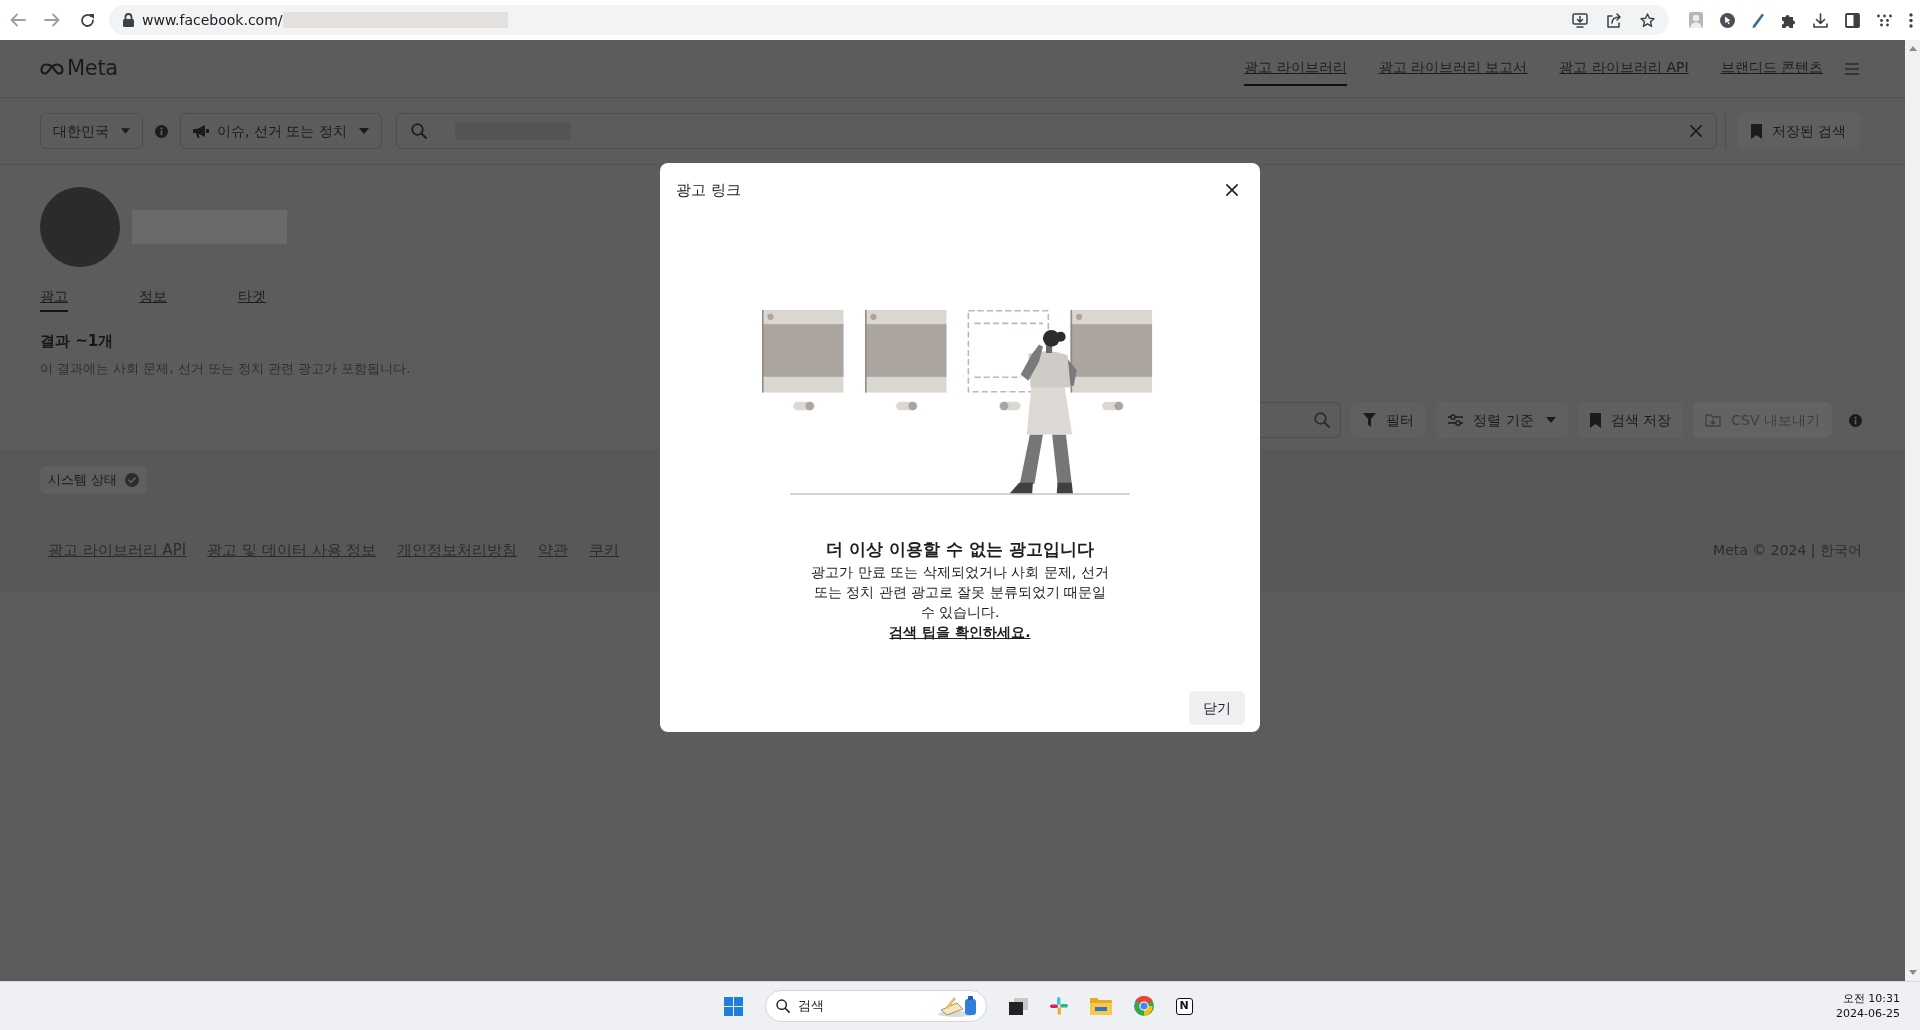 Image resolution: width=1920 pixels, height=1030 pixels. What do you see at coordinates (54, 299) in the screenshot?
I see `page-tab: 광고` at bounding box center [54, 299].